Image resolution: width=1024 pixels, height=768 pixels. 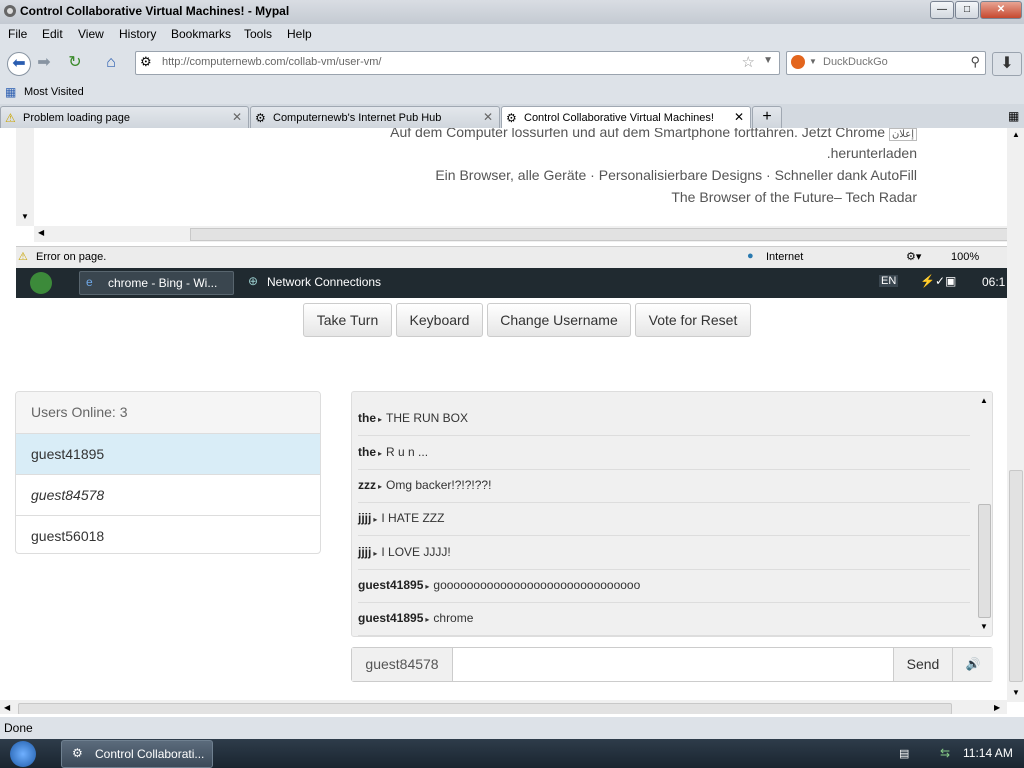 What do you see at coordinates (967, 10) in the screenshot?
I see `maximize-button: □` at bounding box center [967, 10].